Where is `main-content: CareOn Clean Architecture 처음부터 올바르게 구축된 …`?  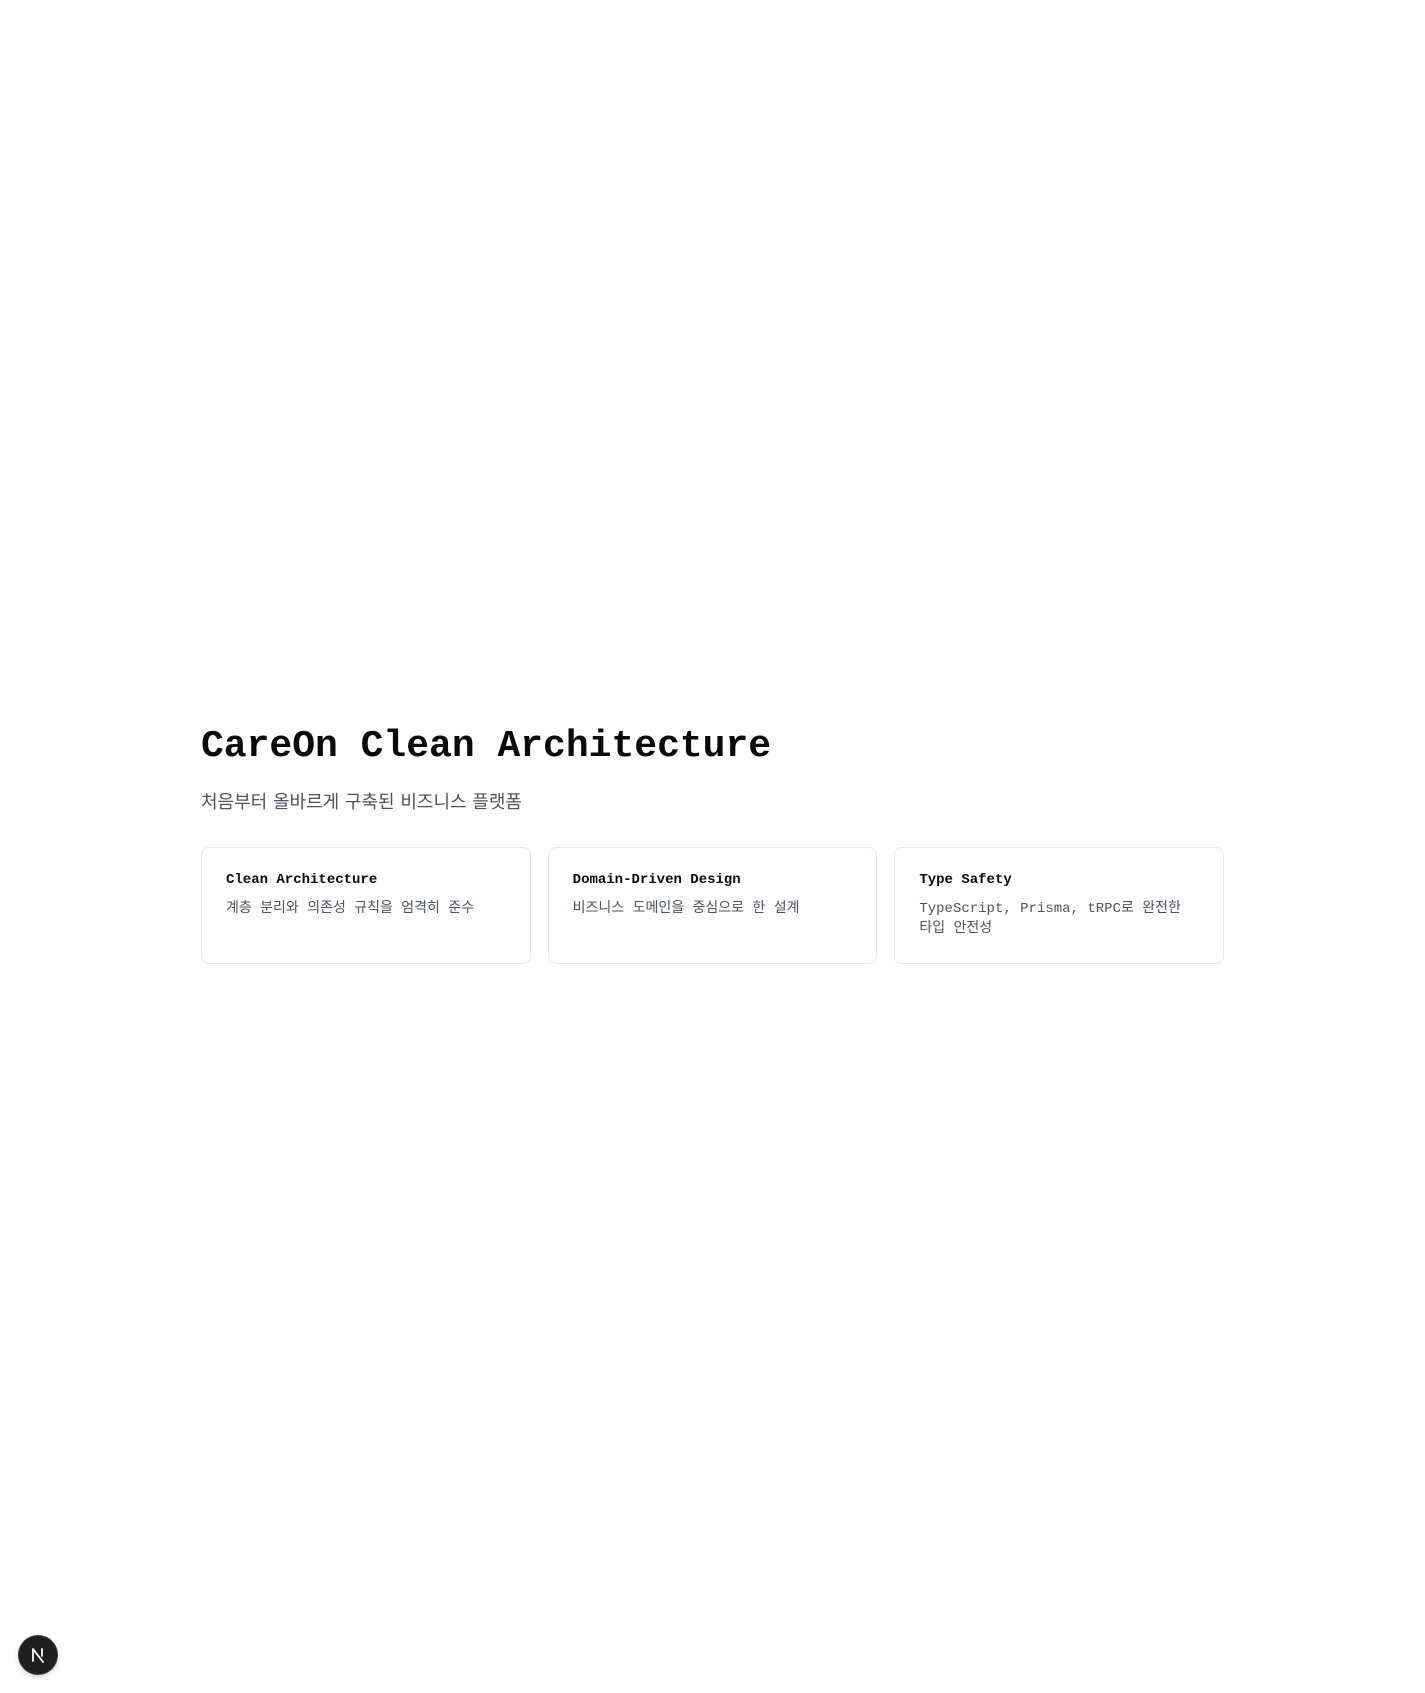 main-content: CareOn Clean Architecture 처음부터 올바르게 구축된 … is located at coordinates (713, 844).